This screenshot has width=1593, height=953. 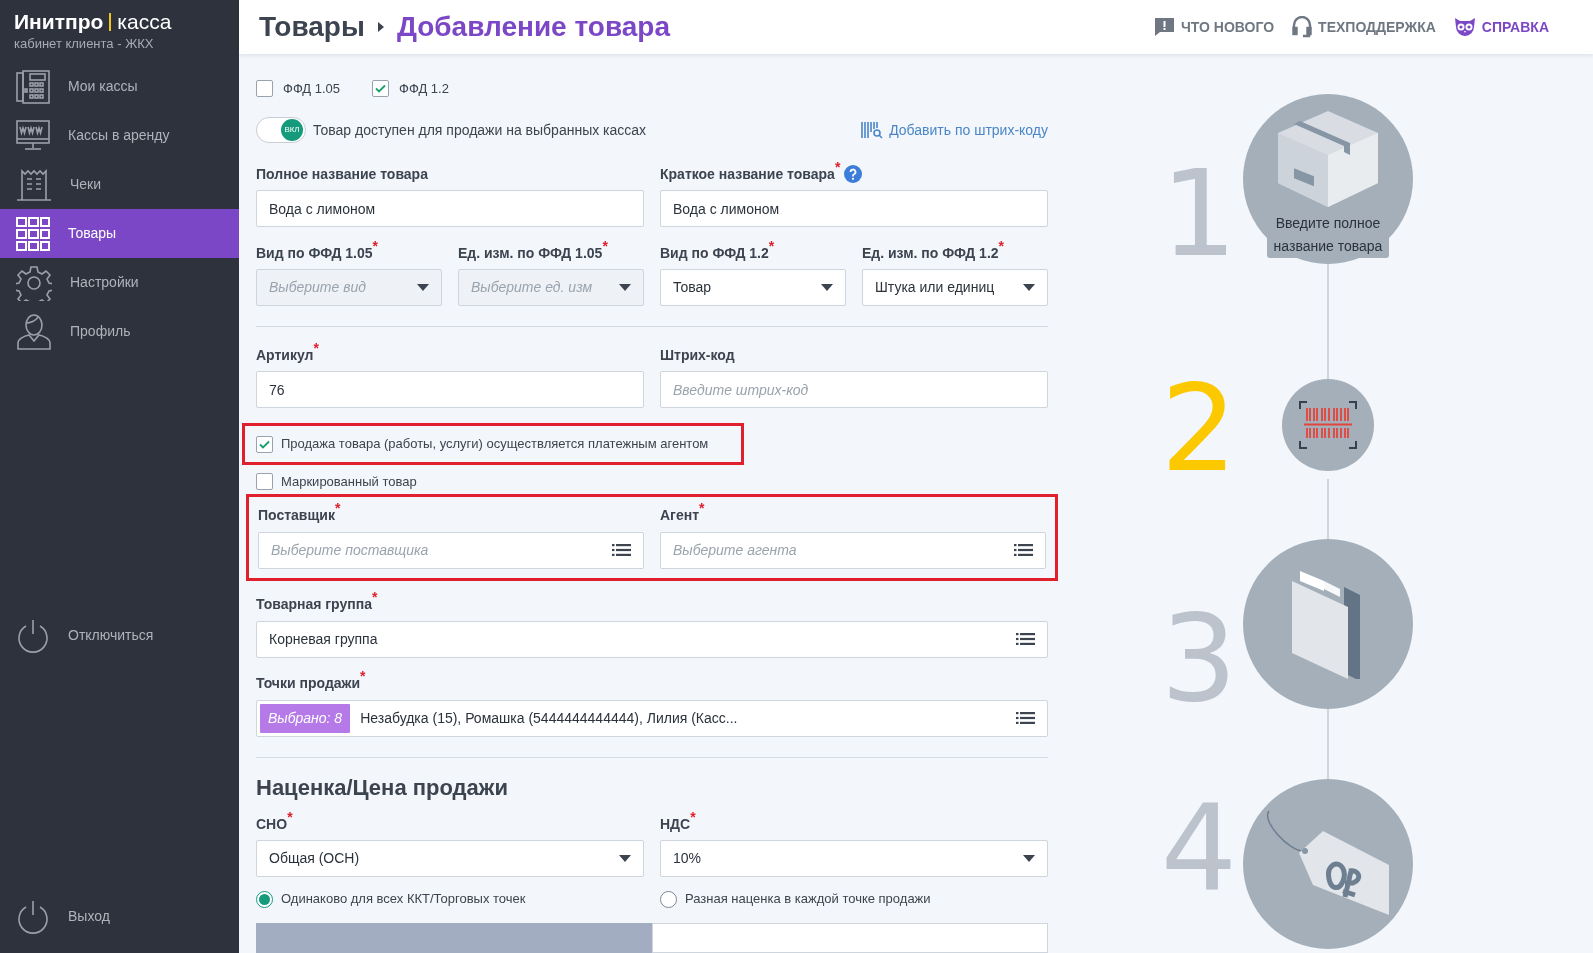 What do you see at coordinates (1214, 27) in the screenshot?
I see `header-link: ЧТО НОВОГО` at bounding box center [1214, 27].